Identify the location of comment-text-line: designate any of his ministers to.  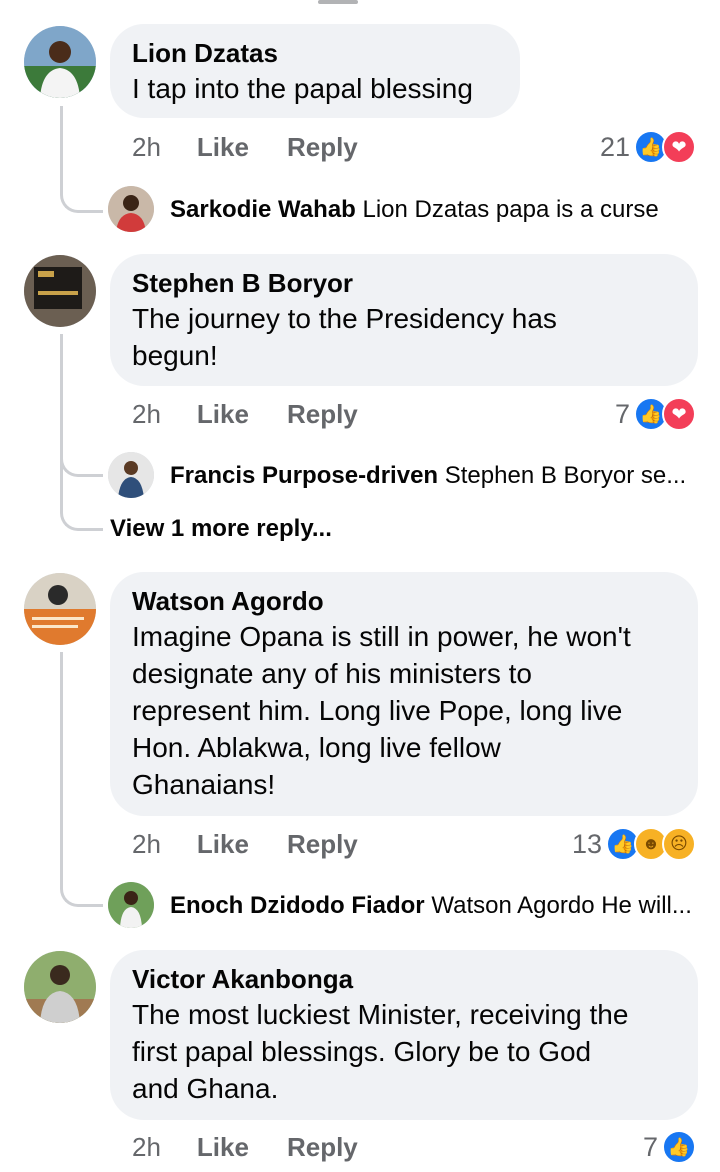
(332, 673).